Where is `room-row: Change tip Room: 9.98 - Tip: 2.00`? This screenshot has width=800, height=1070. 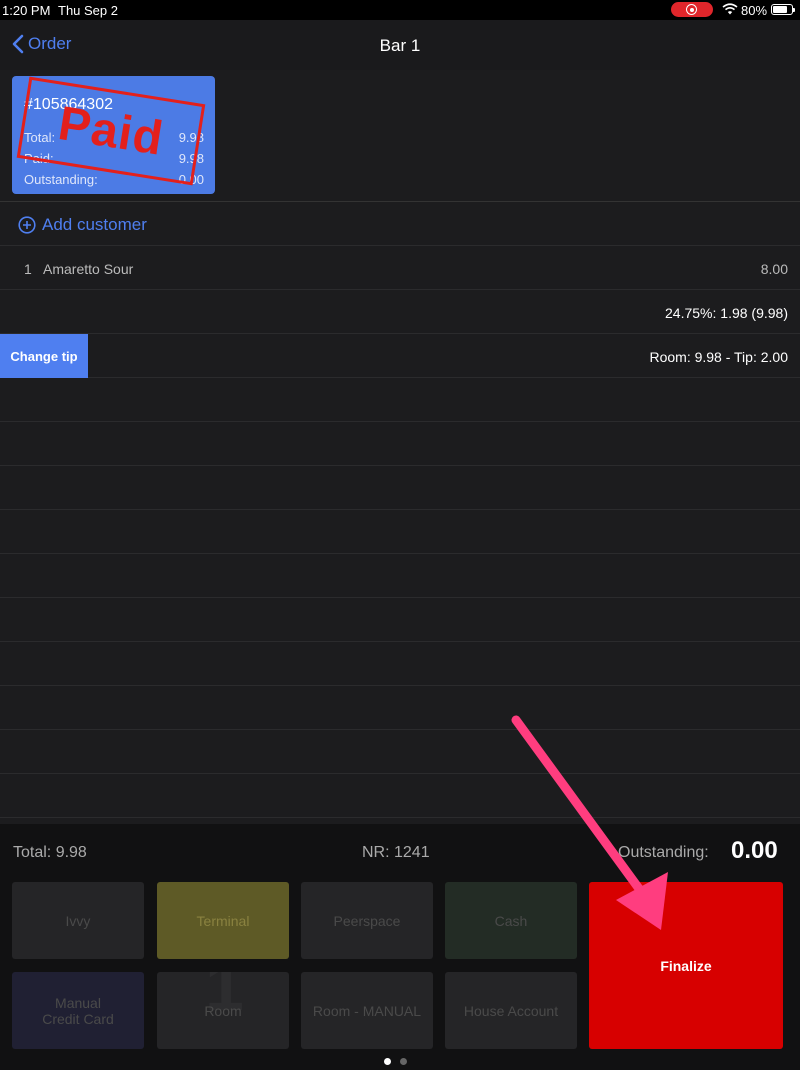 room-row: Change tip Room: 9.98 - Tip: 2.00 is located at coordinates (400, 356).